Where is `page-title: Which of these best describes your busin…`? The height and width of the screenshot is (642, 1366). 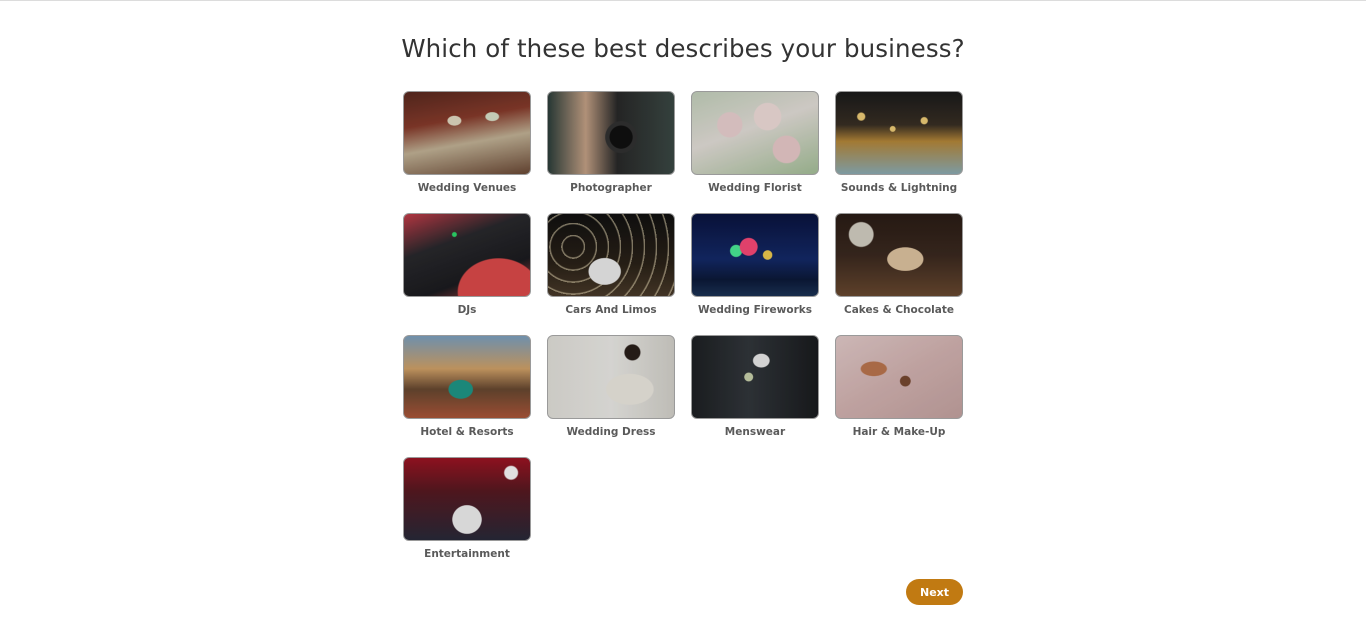 page-title: Which of these best describes your busin… is located at coordinates (683, 48).